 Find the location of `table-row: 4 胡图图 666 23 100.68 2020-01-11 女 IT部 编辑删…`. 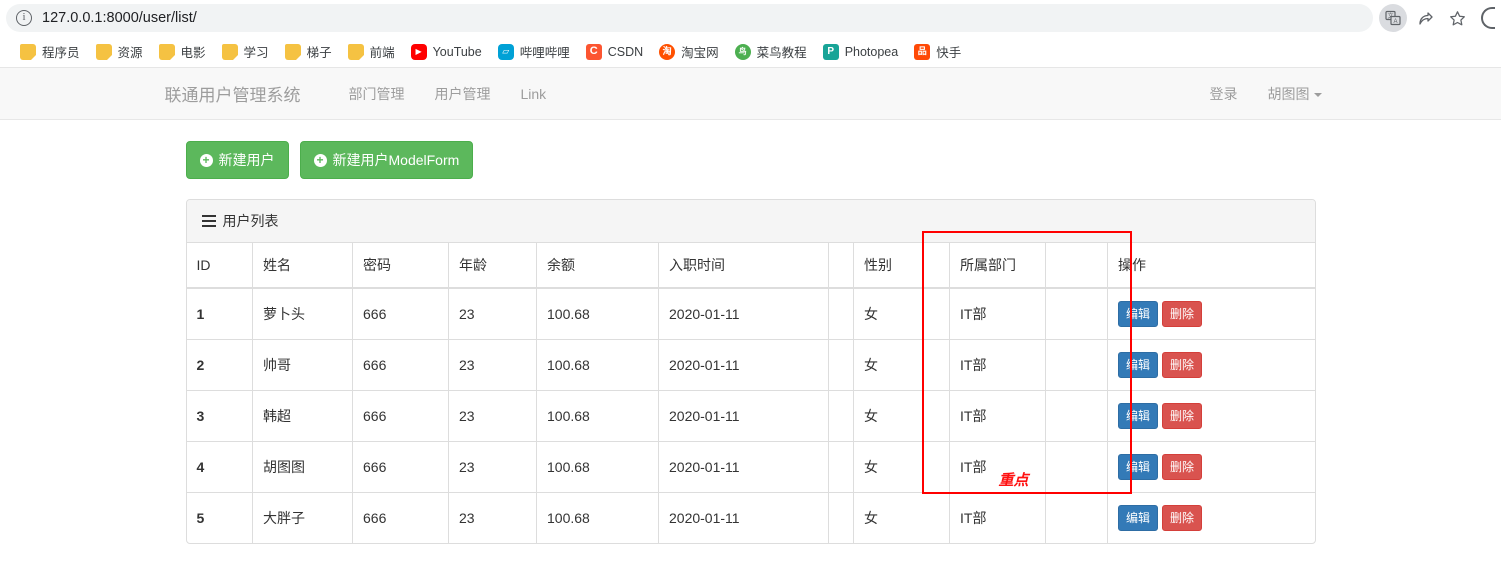

table-row: 4 胡图图 666 23 100.68 2020-01-11 女 IT部 编辑删… is located at coordinates (750, 467).